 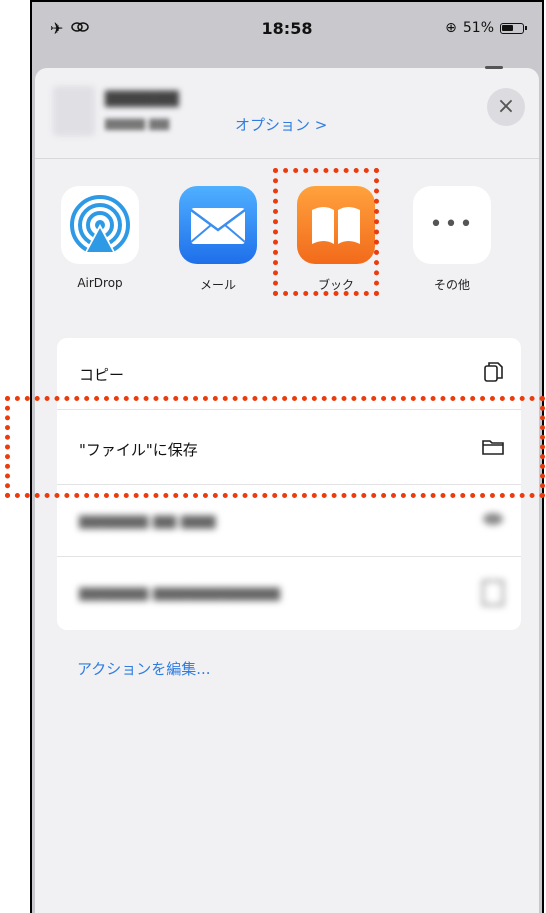 I want to click on copy-icon, so click(x=493, y=372).